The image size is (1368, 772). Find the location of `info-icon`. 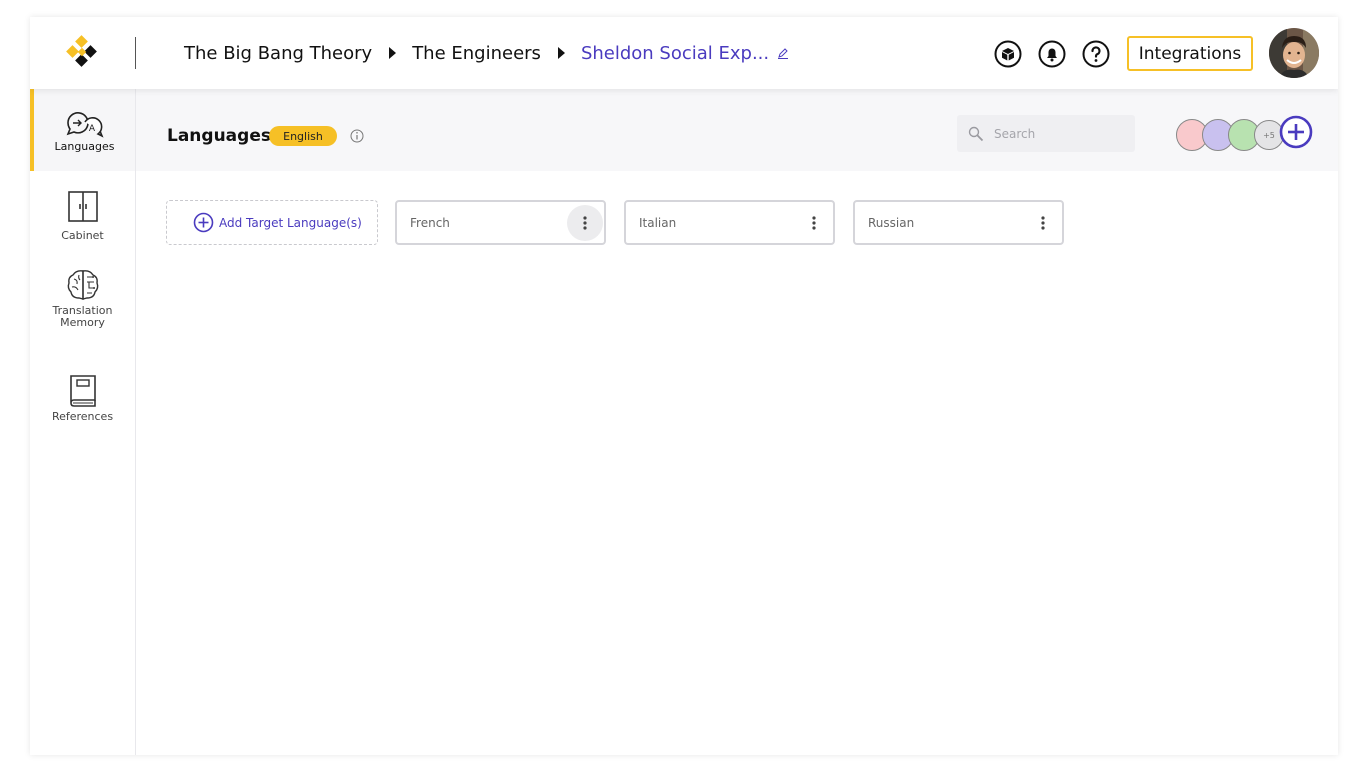

info-icon is located at coordinates (357, 136).